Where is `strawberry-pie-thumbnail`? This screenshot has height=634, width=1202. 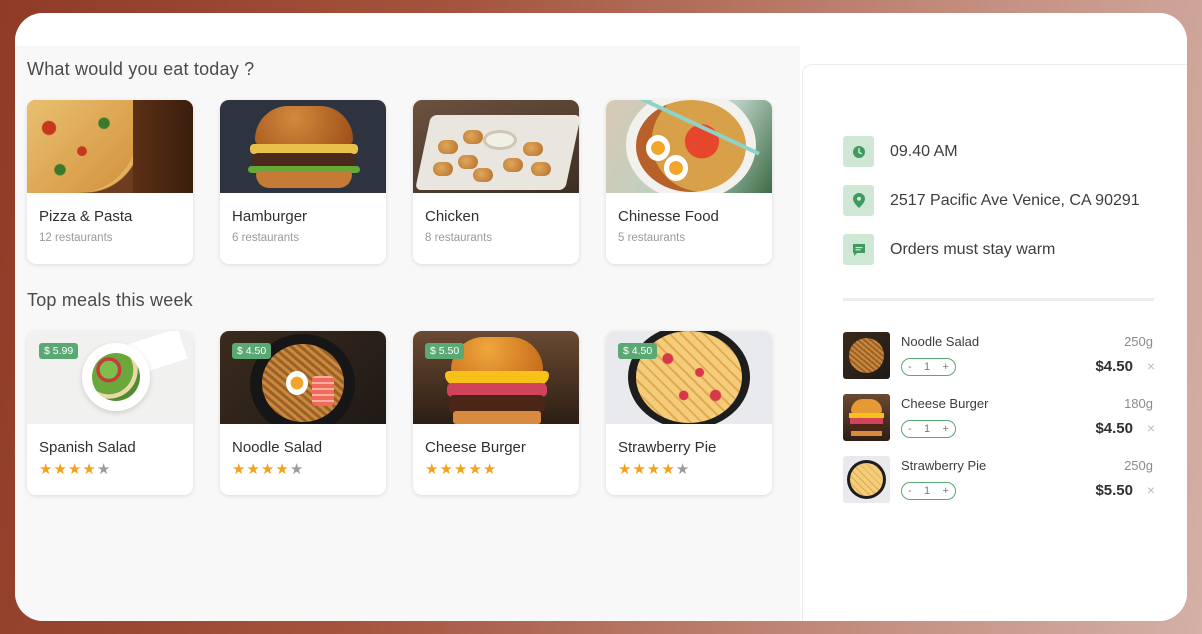
strawberry-pie-thumbnail is located at coordinates (866, 479).